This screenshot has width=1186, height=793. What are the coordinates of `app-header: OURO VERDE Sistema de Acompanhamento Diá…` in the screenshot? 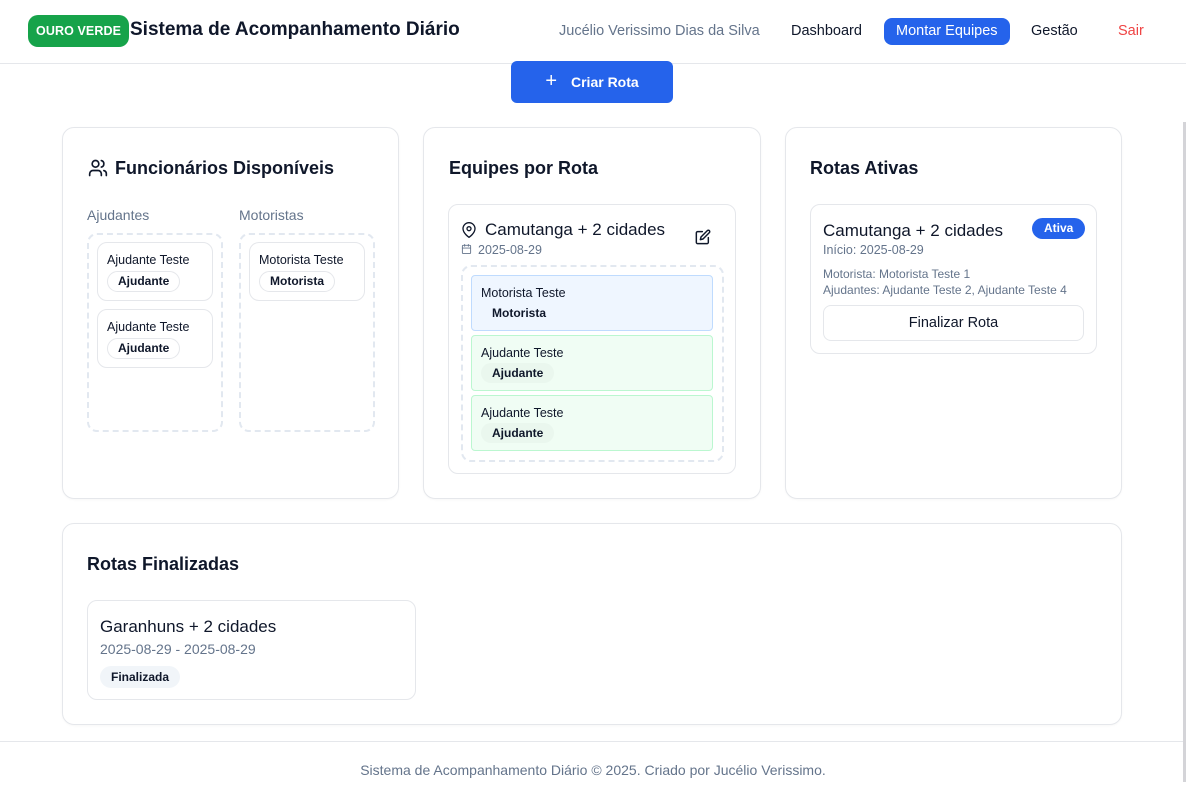 It's located at (593, 32).